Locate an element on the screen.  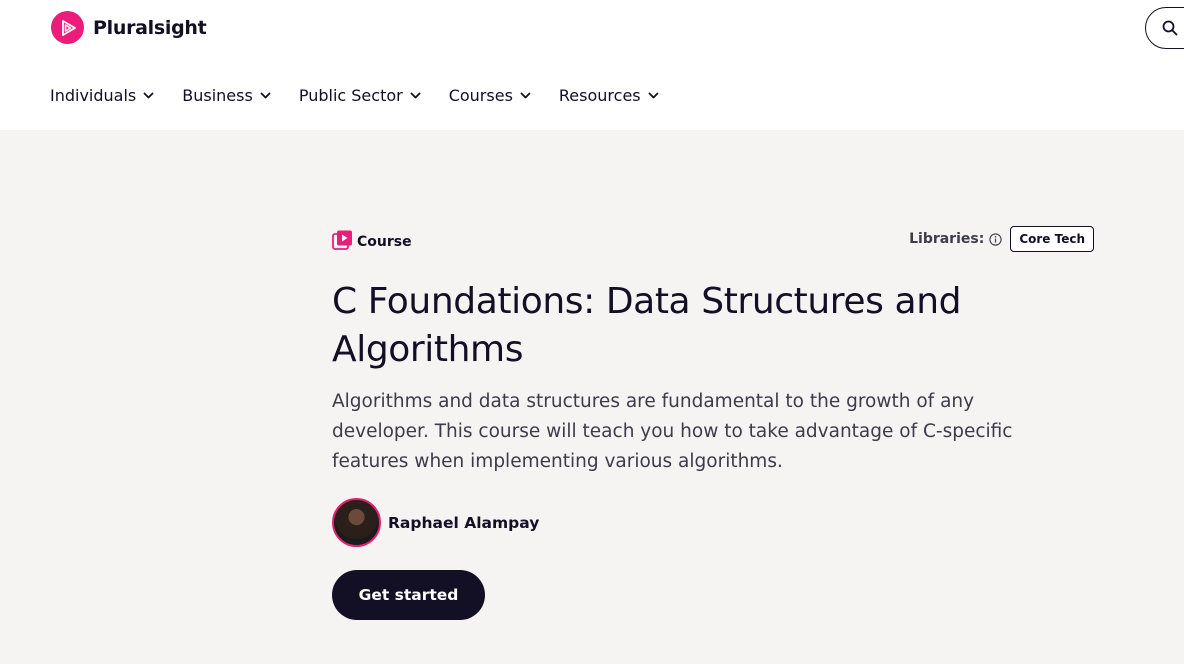
course-meta-row: Course Libraries: Core Tech is located at coordinates (713, 240).